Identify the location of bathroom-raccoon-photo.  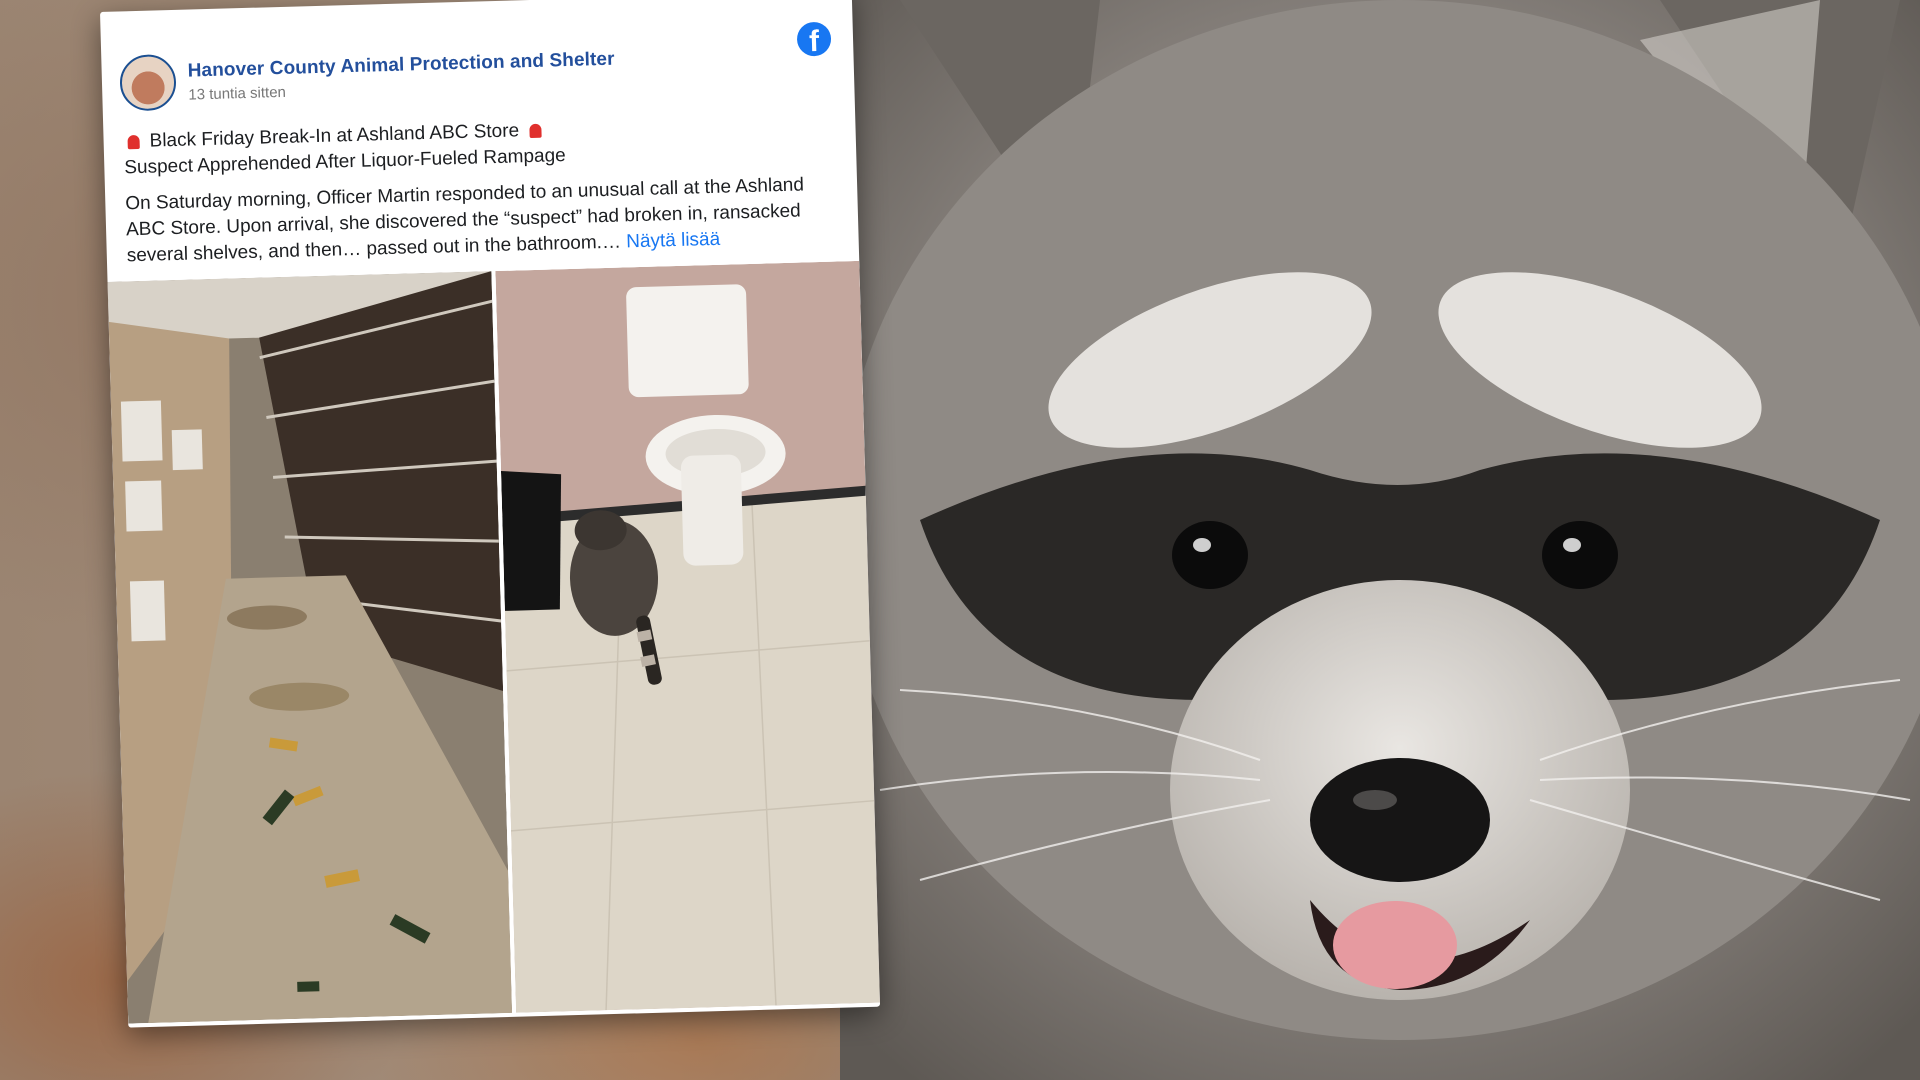
(687, 636).